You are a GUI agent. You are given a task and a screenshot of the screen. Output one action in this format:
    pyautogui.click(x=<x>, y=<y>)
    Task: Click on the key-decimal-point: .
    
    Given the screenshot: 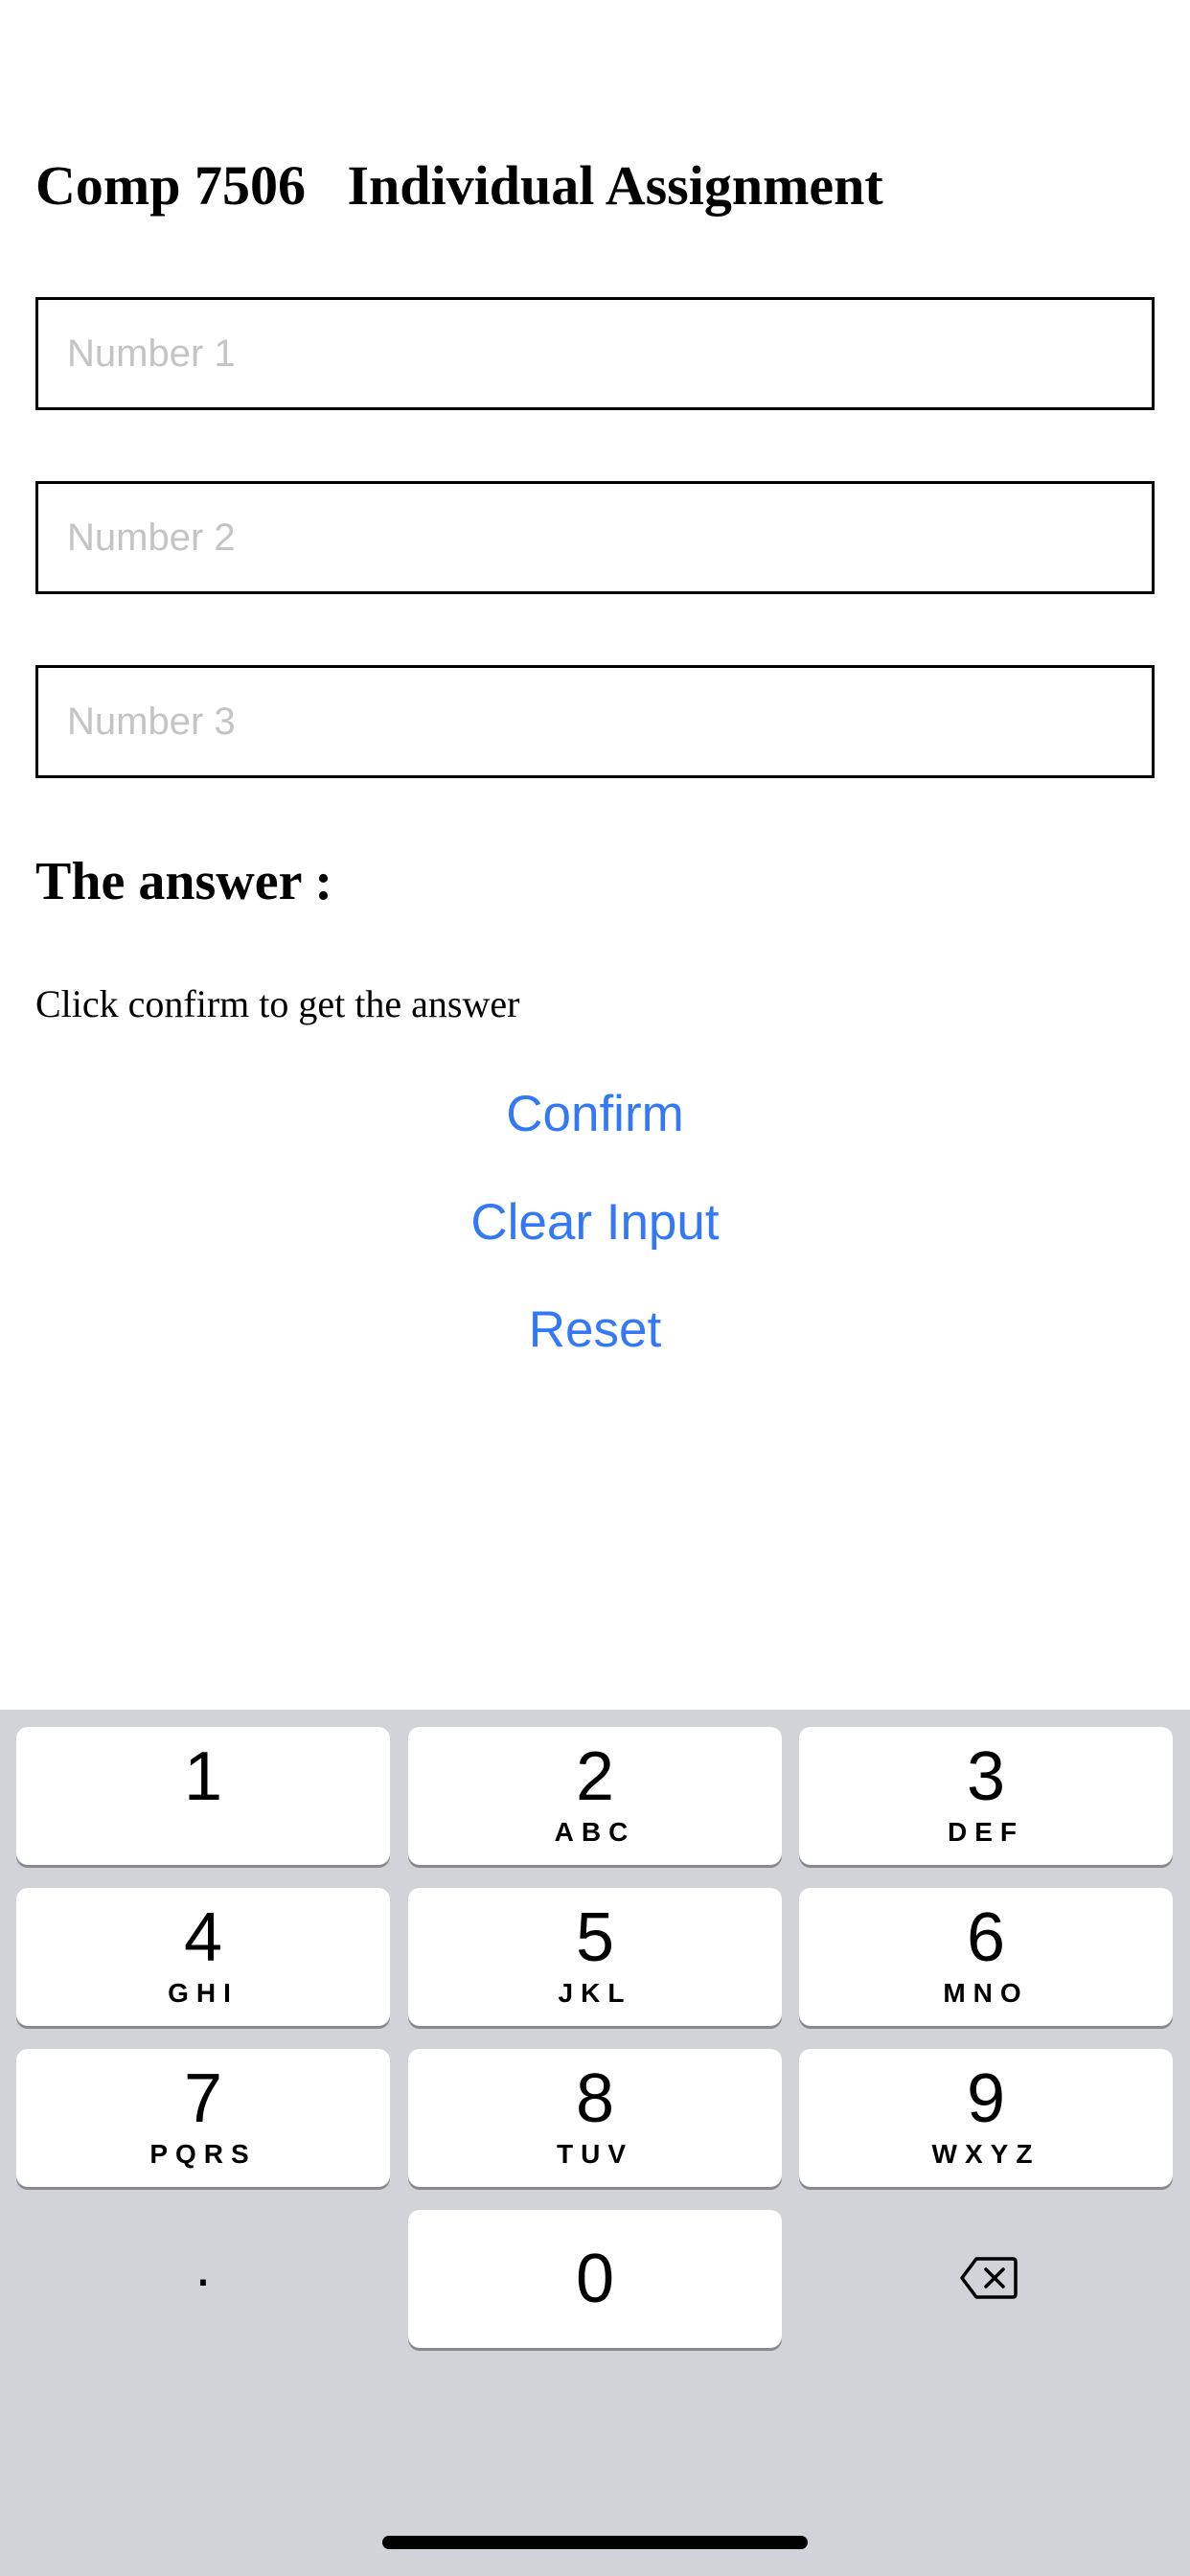 What is the action you would take?
    pyautogui.click(x=203, y=2279)
    